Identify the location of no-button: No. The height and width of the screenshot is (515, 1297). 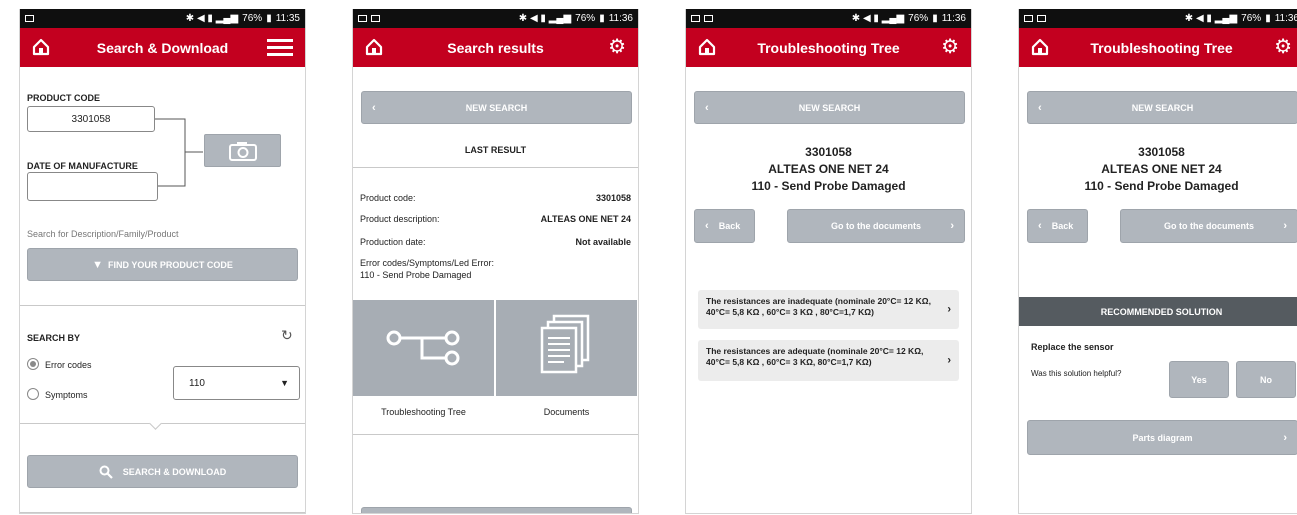
(1266, 379).